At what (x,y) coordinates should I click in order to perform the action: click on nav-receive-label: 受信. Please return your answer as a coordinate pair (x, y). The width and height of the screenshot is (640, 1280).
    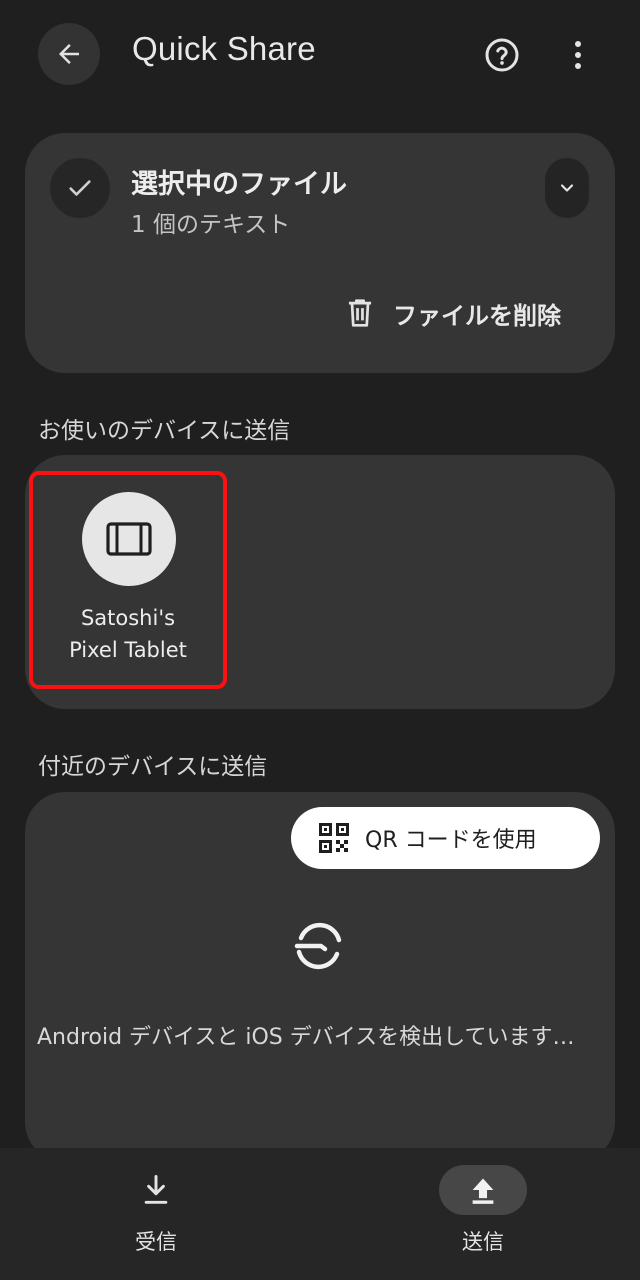
    Looking at the image, I should click on (156, 1242).